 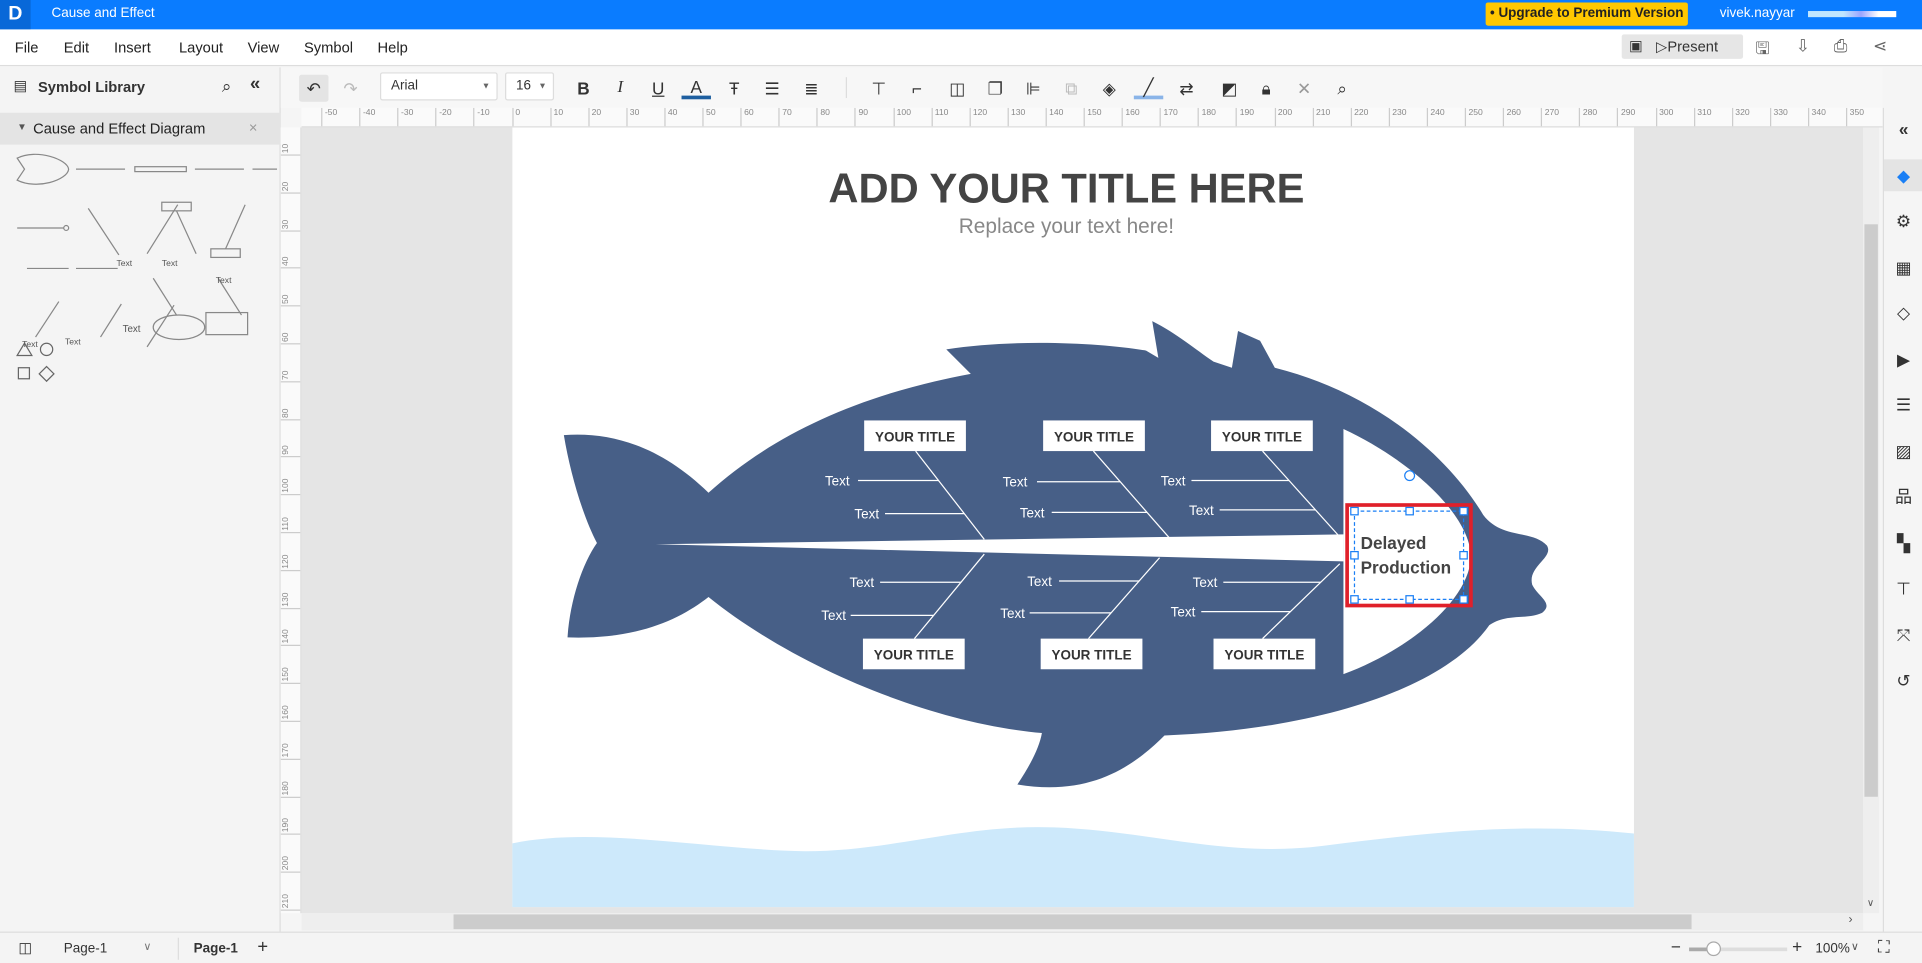 I want to click on line-color-icon: ╱, so click(x=1148, y=87).